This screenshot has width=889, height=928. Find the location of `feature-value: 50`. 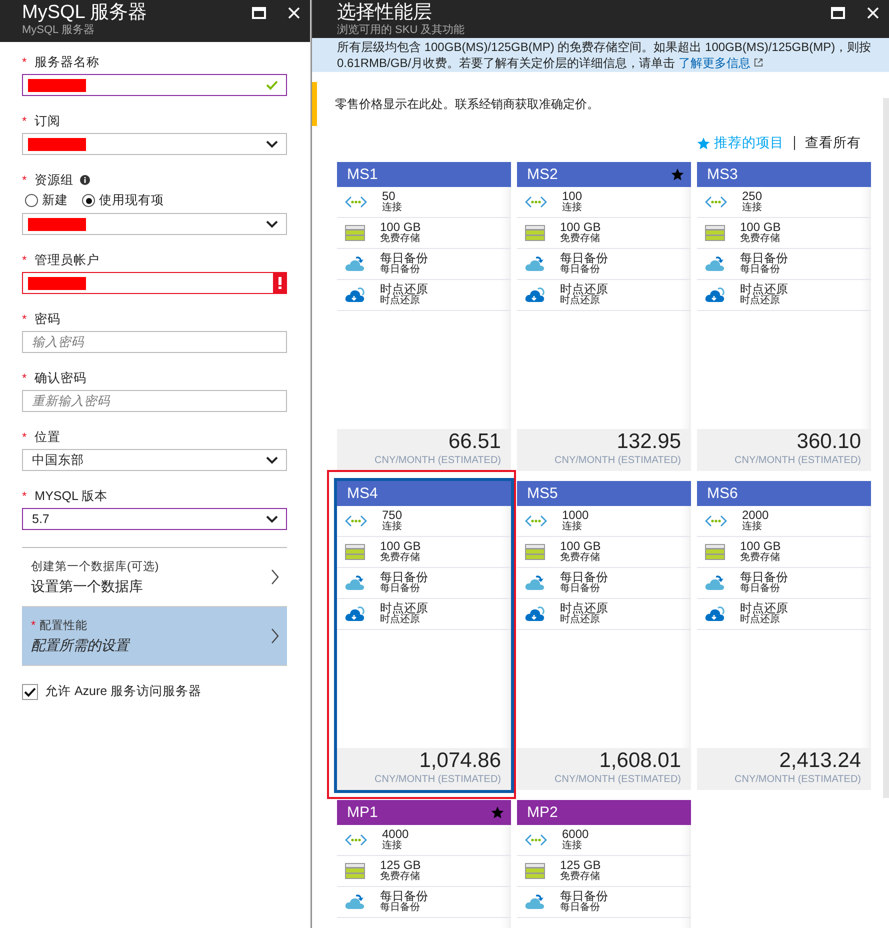

feature-value: 50 is located at coordinates (389, 196).